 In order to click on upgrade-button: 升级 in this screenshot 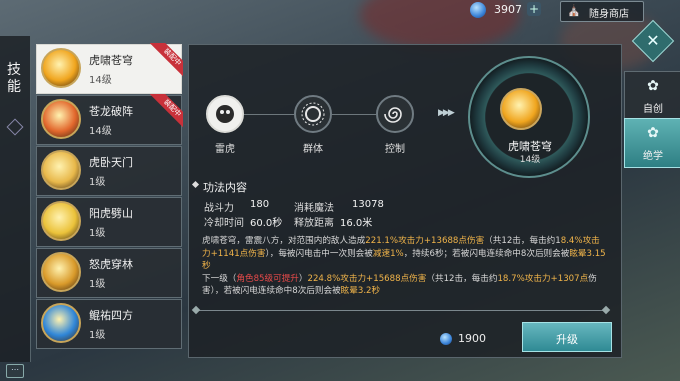, I will do `click(567, 337)`.